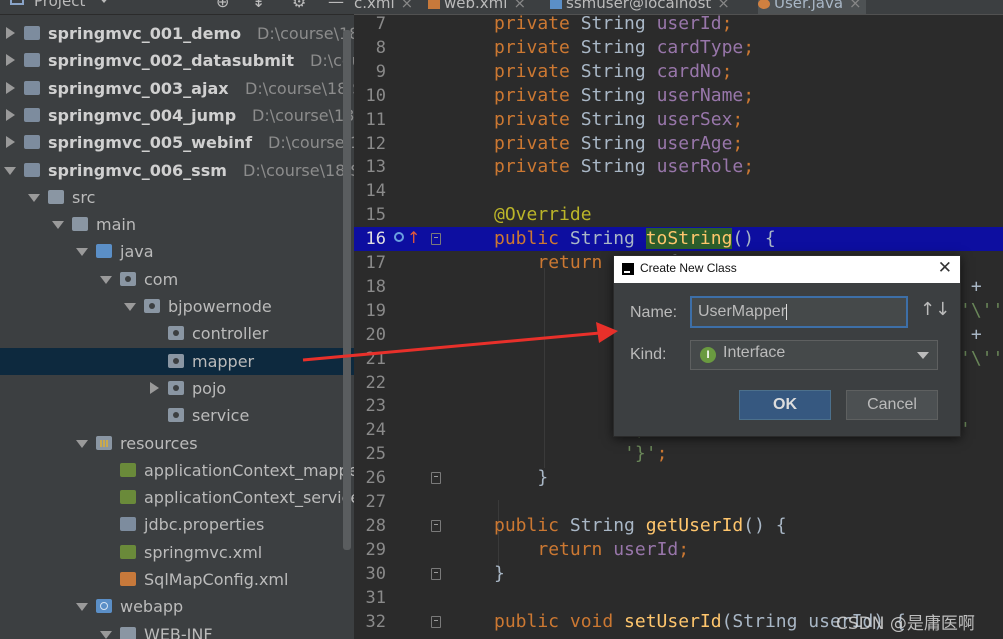  I want to click on tree-item: pojo, so click(177, 388).